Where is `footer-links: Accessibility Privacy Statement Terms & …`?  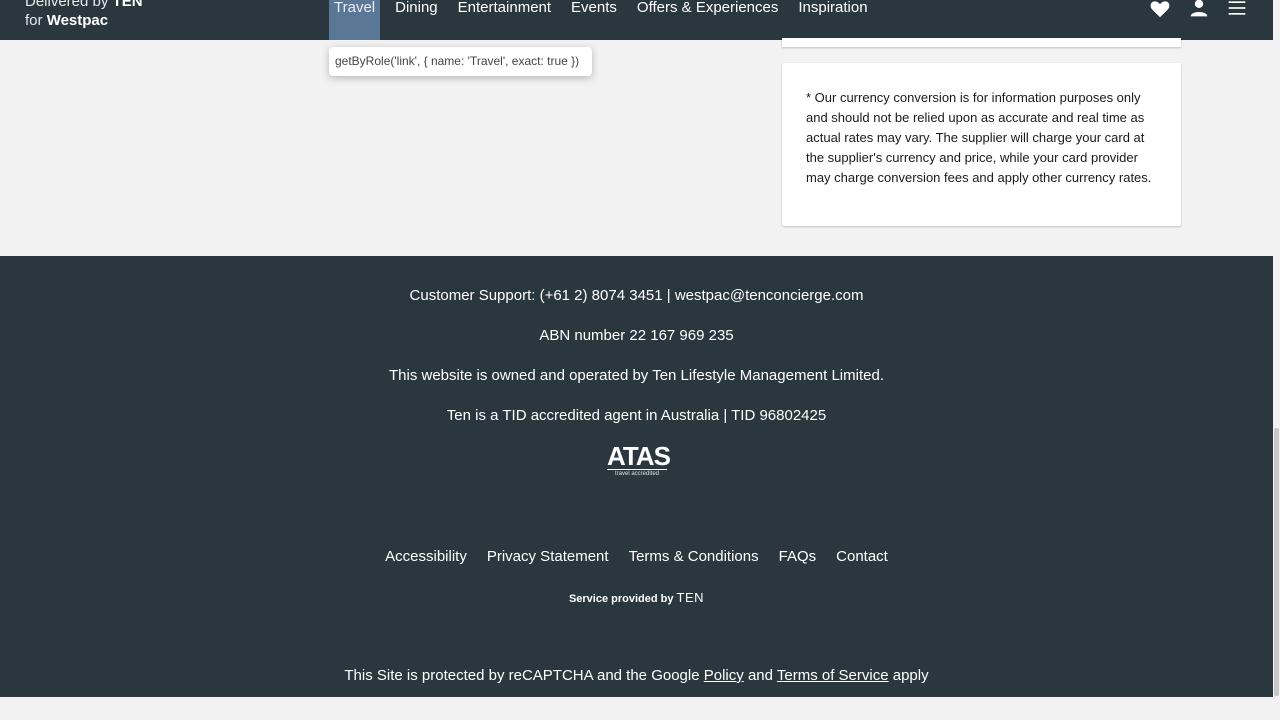 footer-links: Accessibility Privacy Statement Terms & … is located at coordinates (636, 556).